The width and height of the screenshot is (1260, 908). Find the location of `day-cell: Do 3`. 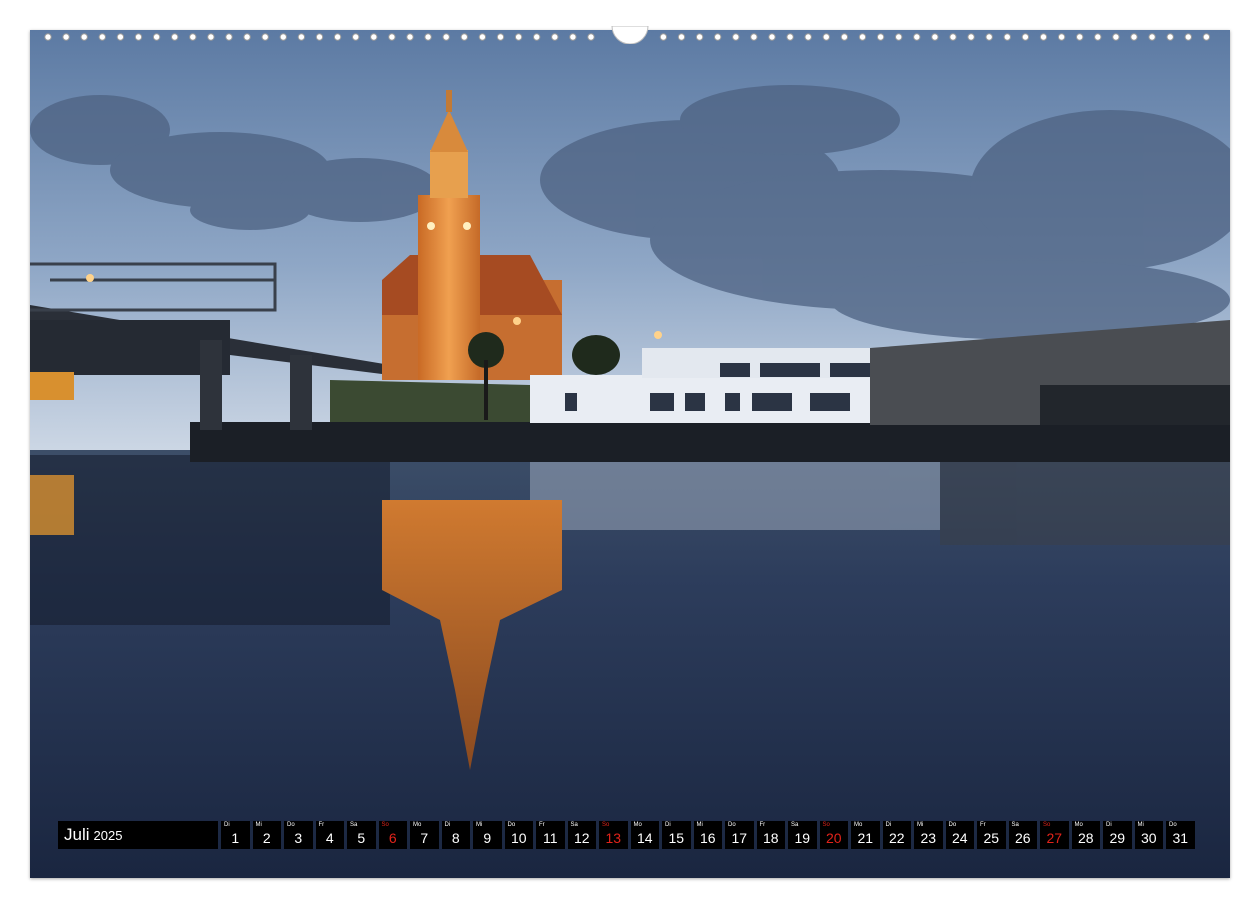

day-cell: Do 3 is located at coordinates (298, 835).